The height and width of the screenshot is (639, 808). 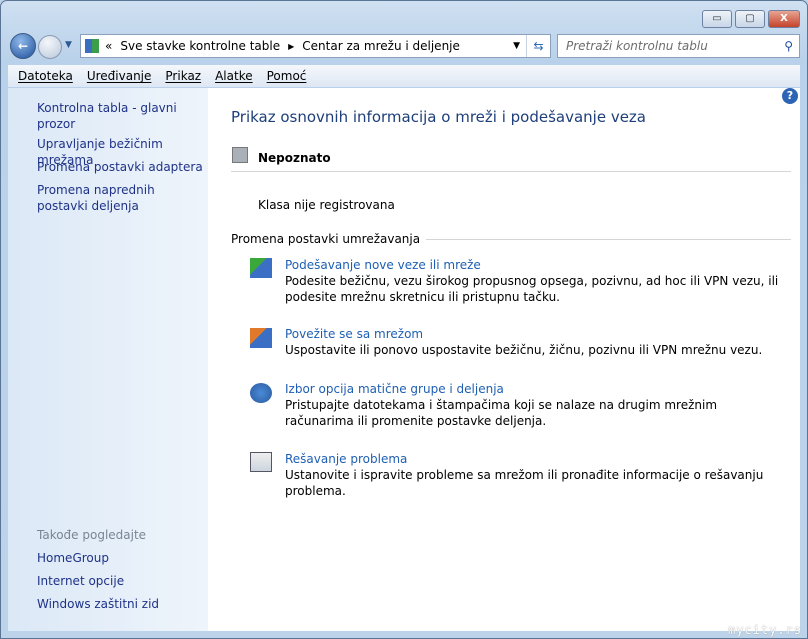 What do you see at coordinates (240, 155) in the screenshot?
I see `network-icon` at bounding box center [240, 155].